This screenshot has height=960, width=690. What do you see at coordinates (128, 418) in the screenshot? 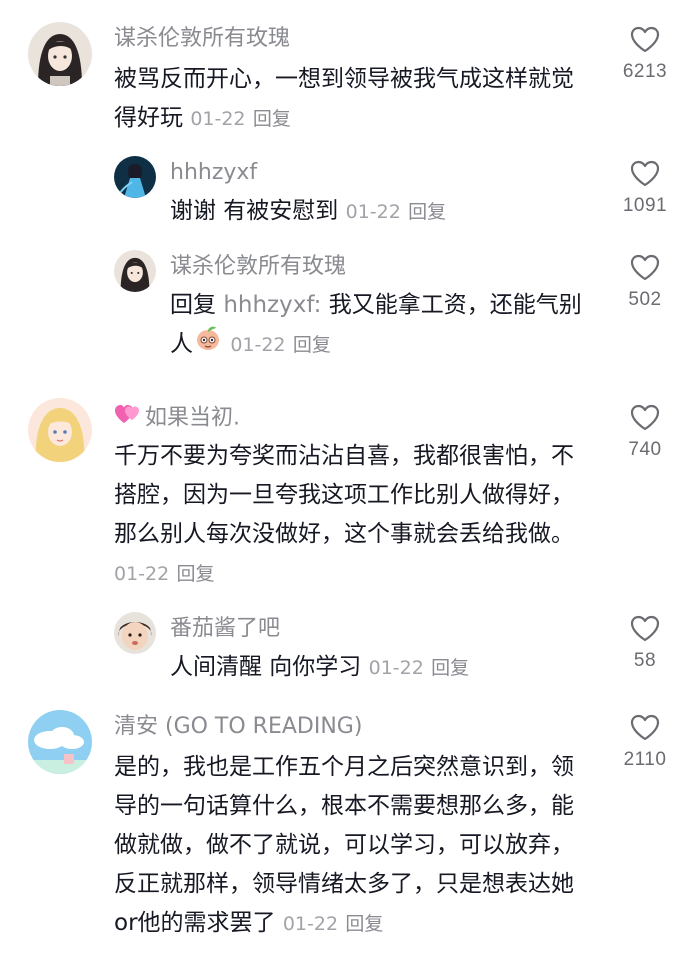
I see `pink-heart-icon` at bounding box center [128, 418].